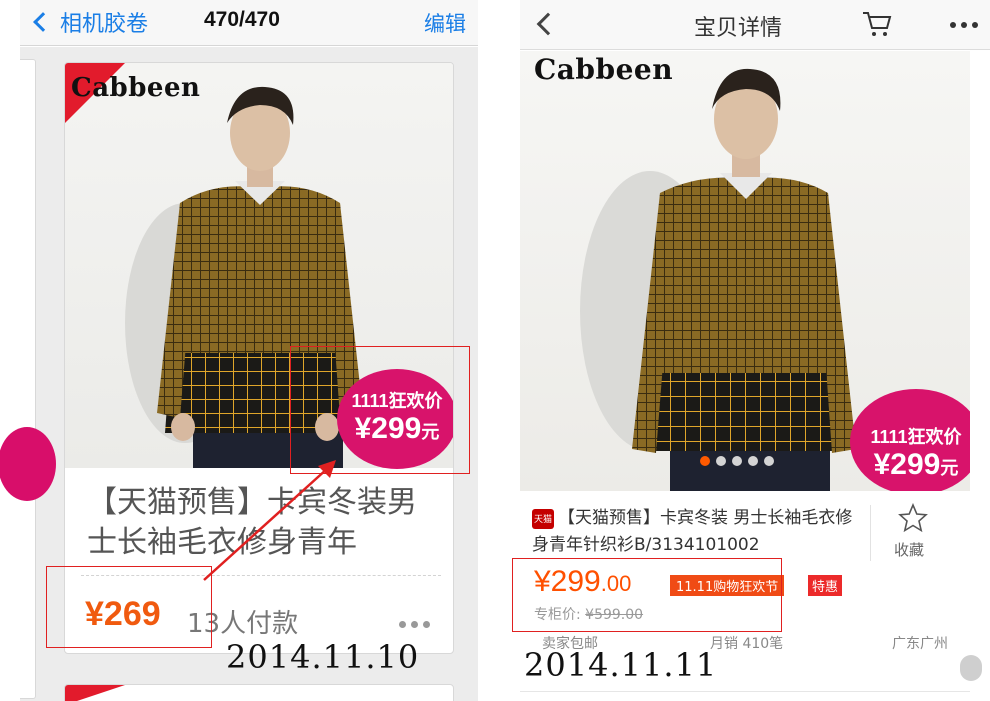 Image resolution: width=990 pixels, height=701 pixels. I want to click on tmall-corner-flag, so click(95, 693).